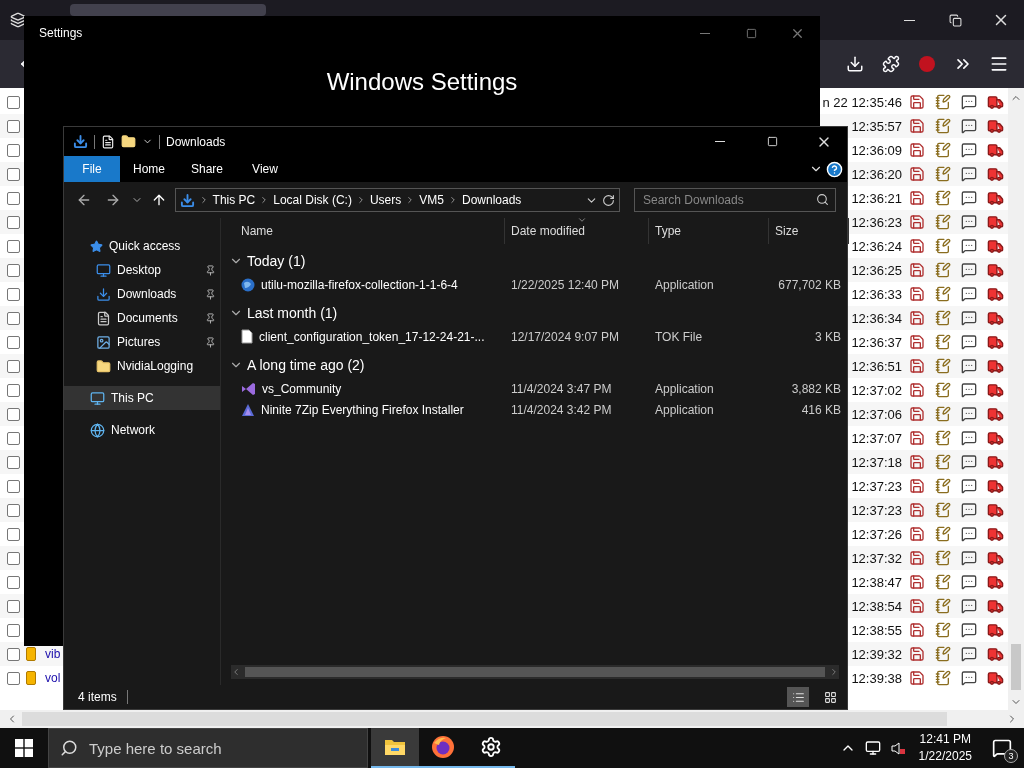  Describe the element at coordinates (236, 672) in the screenshot. I see `scroll-left-icon` at that location.